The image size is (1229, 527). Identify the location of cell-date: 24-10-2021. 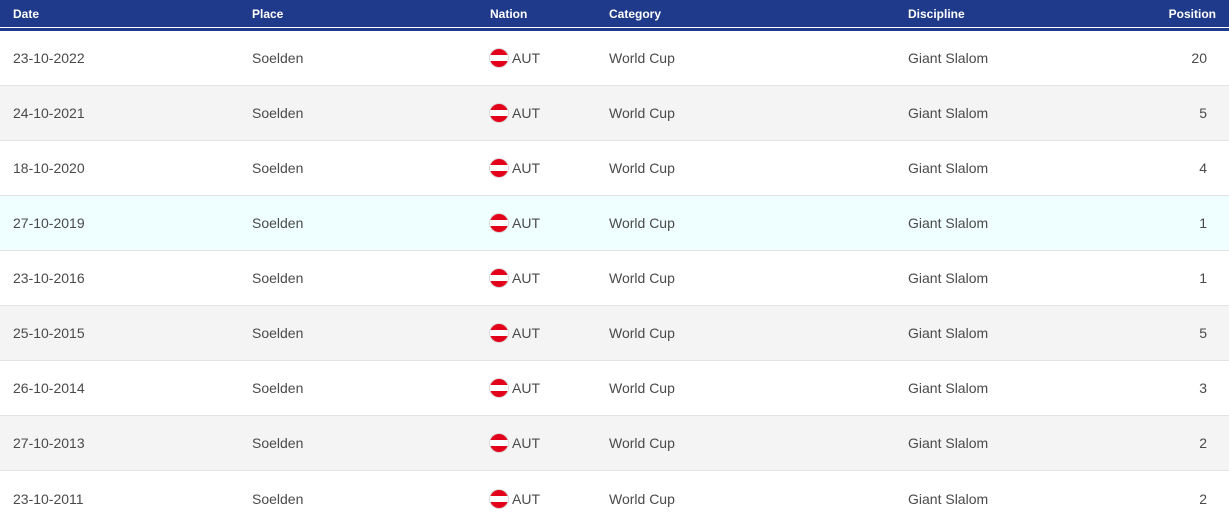
(49, 113).